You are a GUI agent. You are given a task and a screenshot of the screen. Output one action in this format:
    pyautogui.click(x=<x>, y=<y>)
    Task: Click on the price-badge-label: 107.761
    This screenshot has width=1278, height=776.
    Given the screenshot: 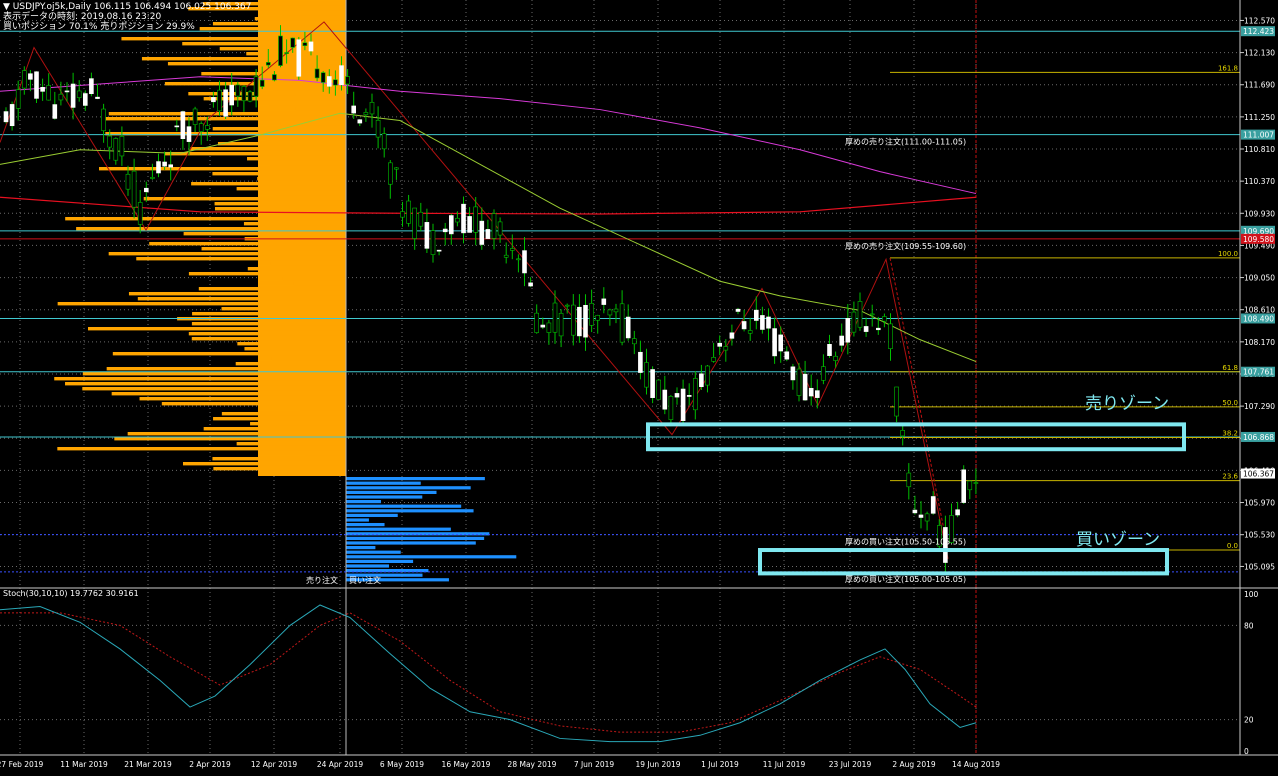 What is the action you would take?
    pyautogui.click(x=1258, y=372)
    